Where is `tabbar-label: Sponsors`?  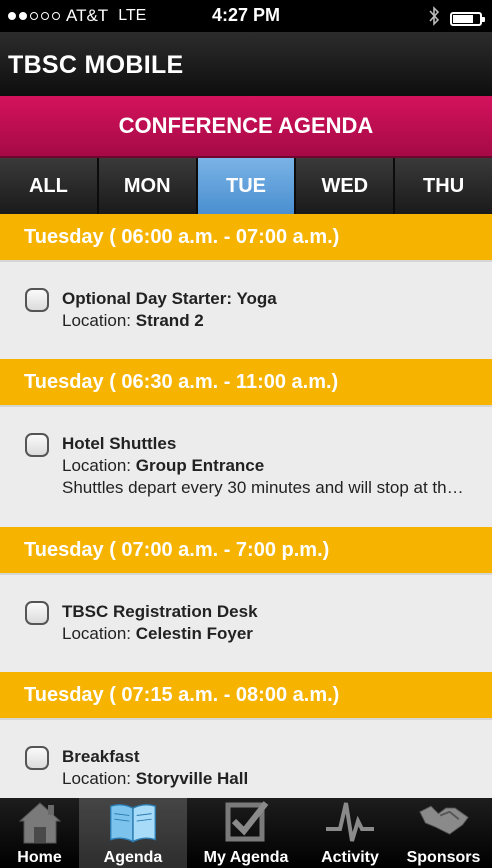
tabbar-label: Sponsors is located at coordinates (443, 857).